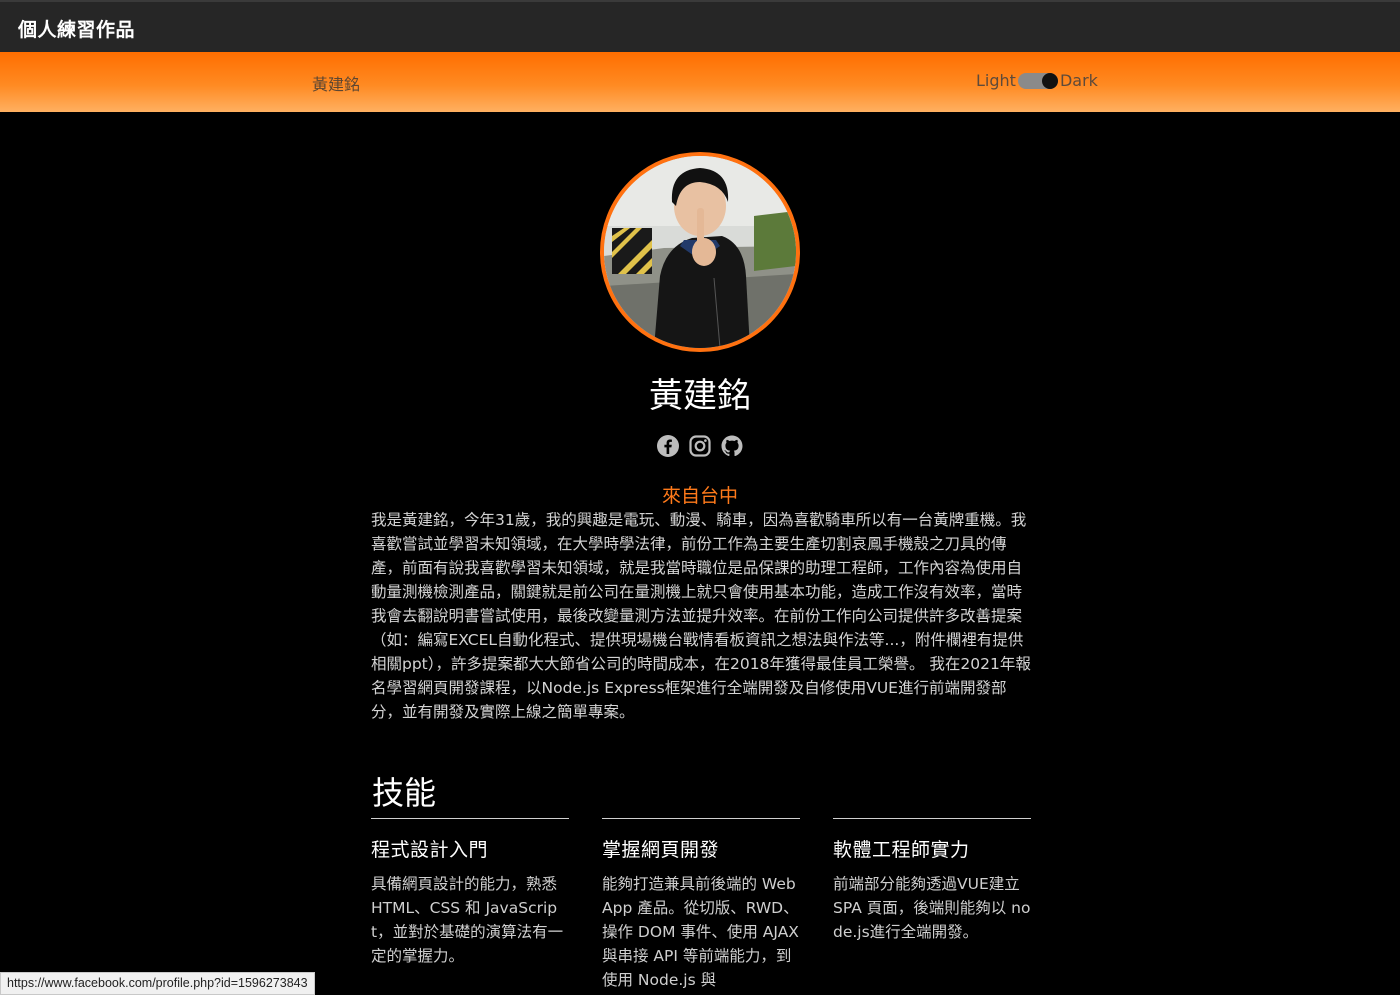  I want to click on theme-toggle: Light Dark, so click(1037, 80).